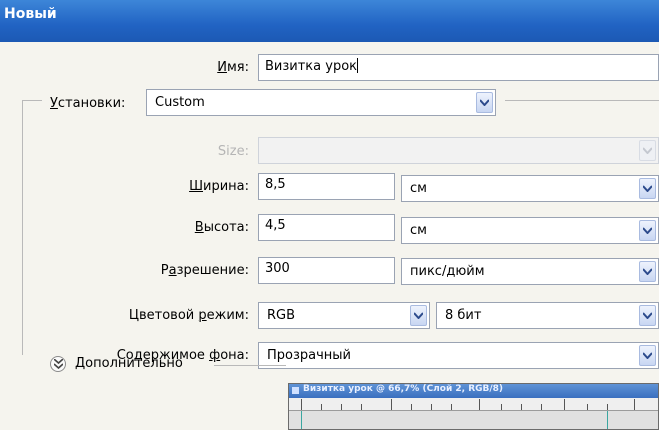 This screenshot has height=430, width=659. What do you see at coordinates (458, 355) in the screenshot?
I see `background-select: Прозрачный` at bounding box center [458, 355].